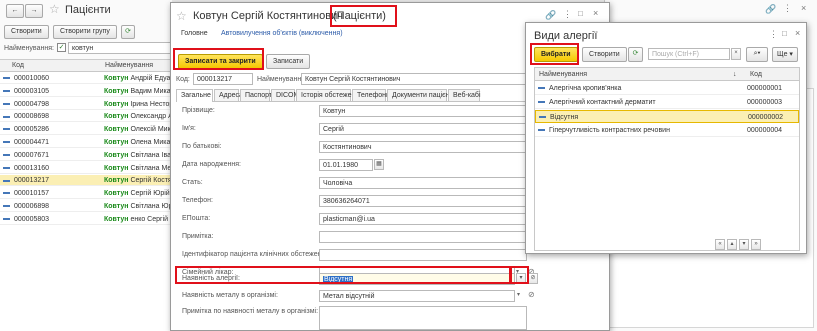 The height and width of the screenshot is (331, 817). I want to click on clinic-id-field, so click(423, 255).